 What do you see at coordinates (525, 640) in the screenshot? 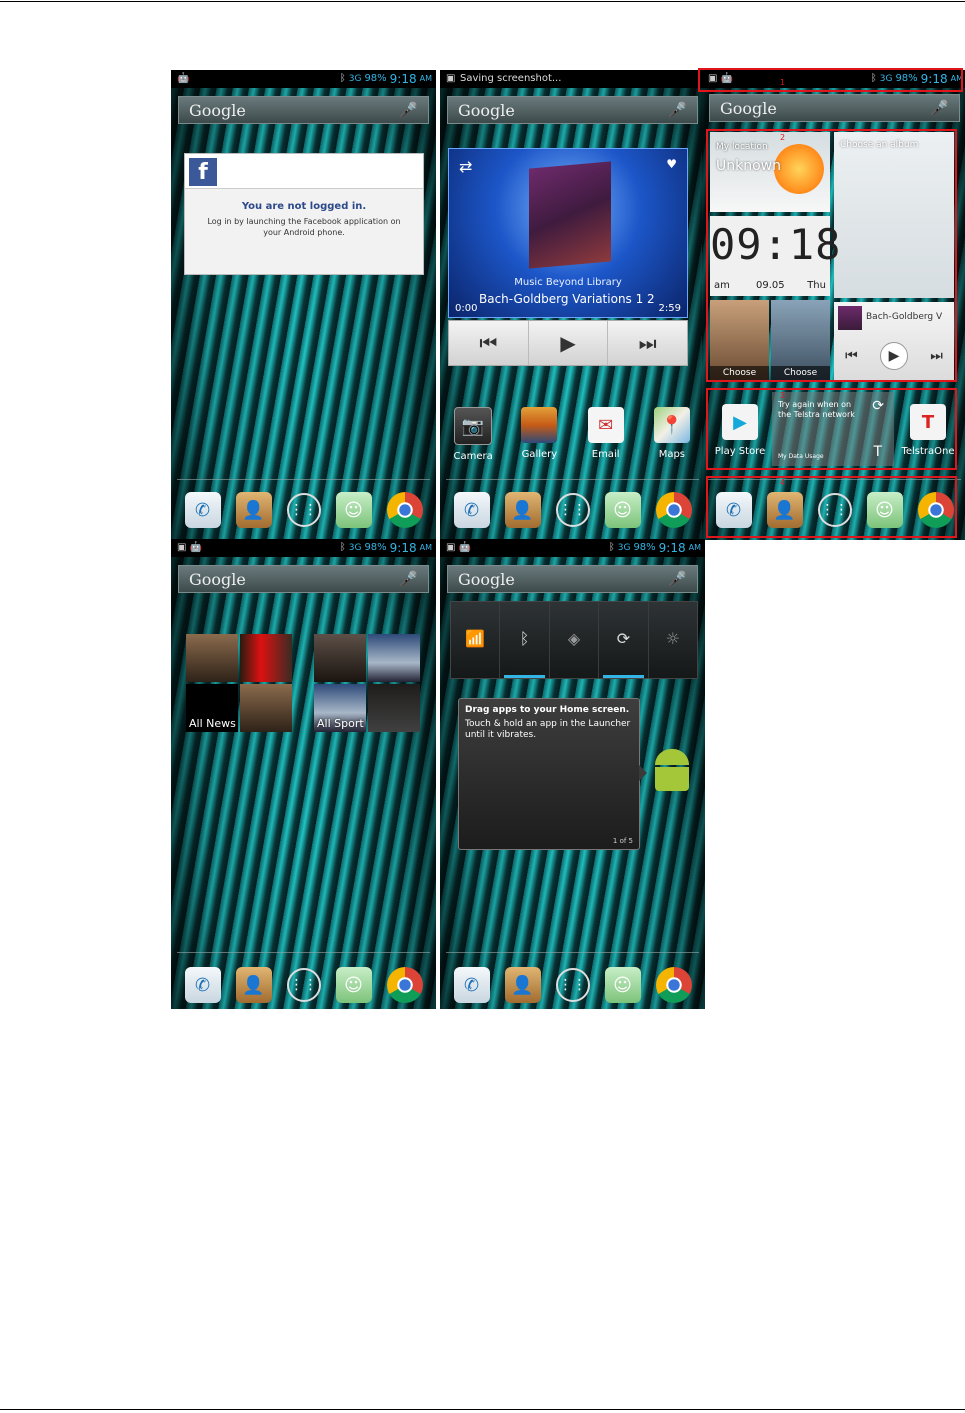
I see `bluetooth-toggle-icon: ᛒ` at bounding box center [525, 640].